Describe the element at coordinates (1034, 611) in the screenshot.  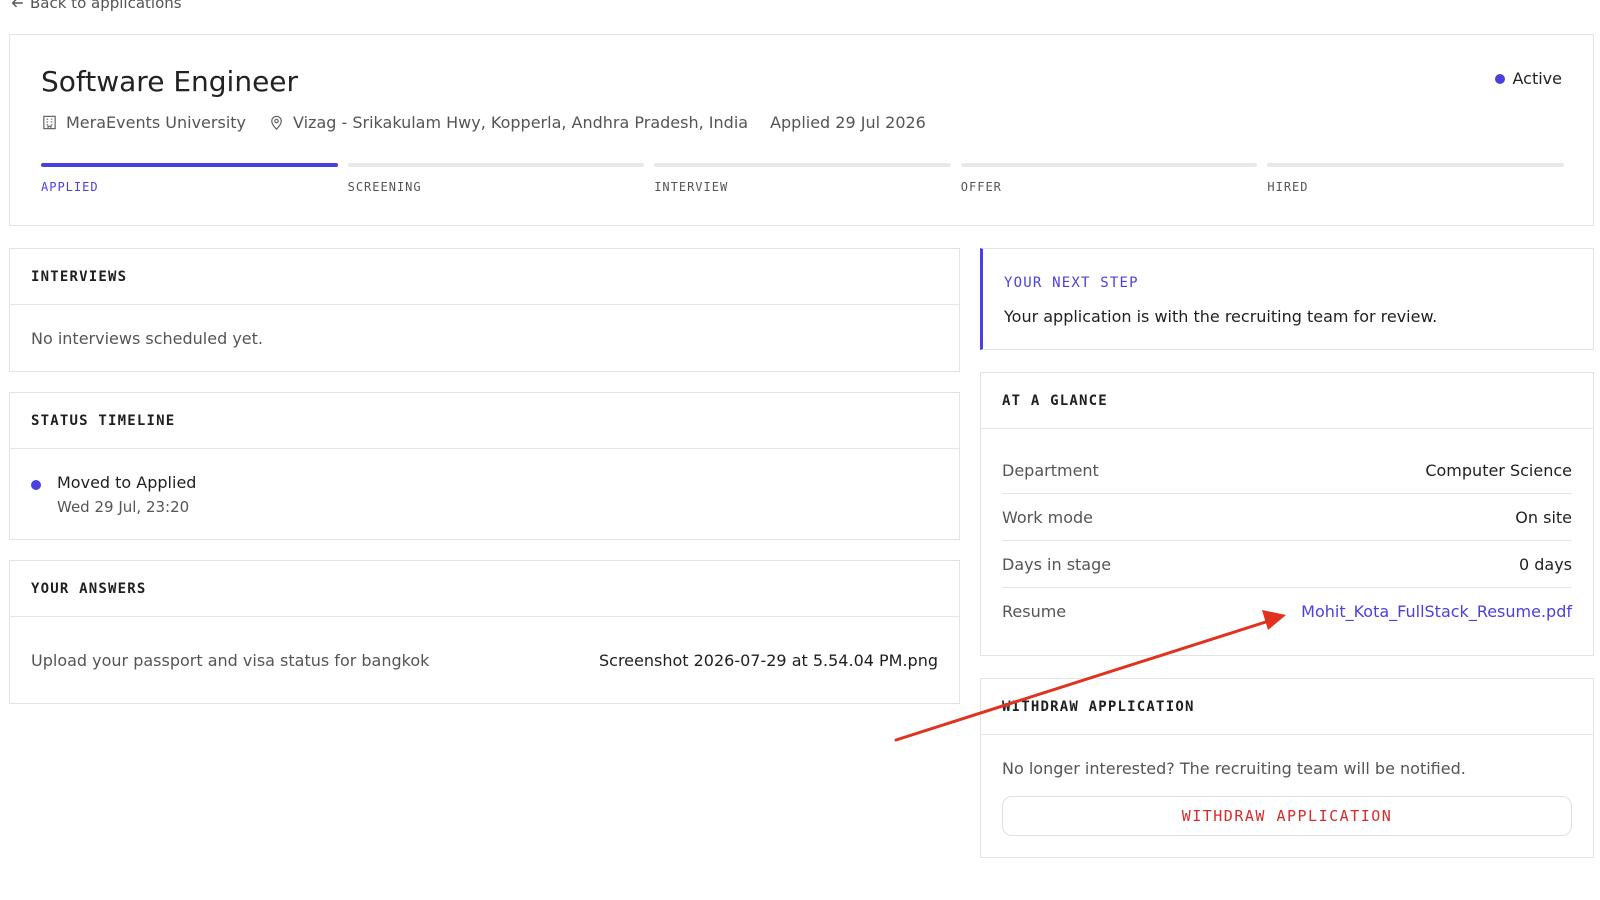
I see `glance-key: Resume` at that location.